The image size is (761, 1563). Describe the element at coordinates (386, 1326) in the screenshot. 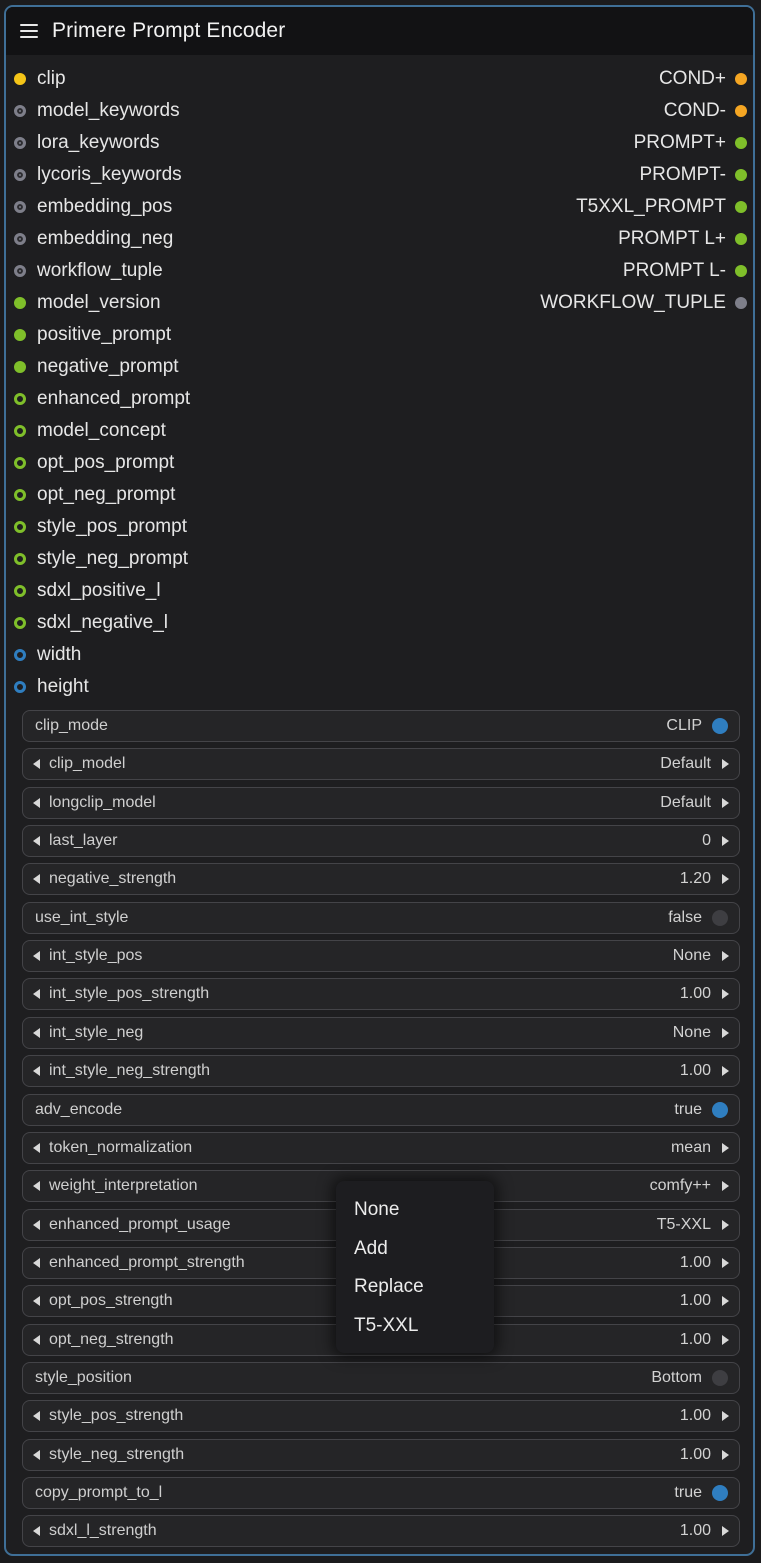

I see `dropdown-option-t5-xxl: T5-XXL` at that location.